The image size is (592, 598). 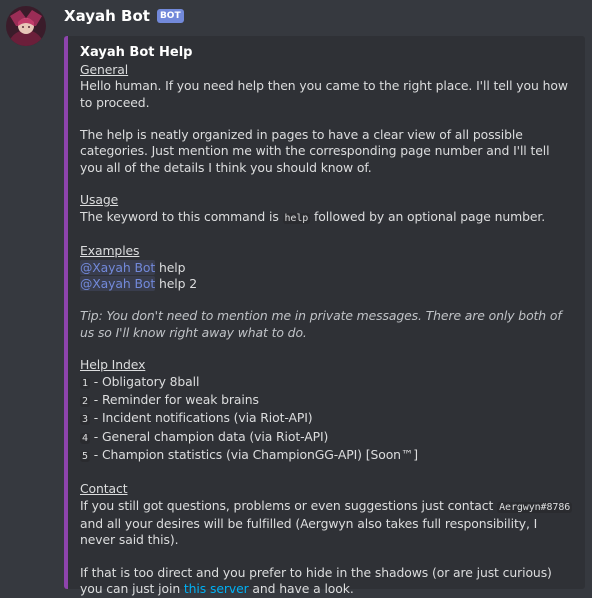 I want to click on username: Xayah Bot, so click(x=107, y=16).